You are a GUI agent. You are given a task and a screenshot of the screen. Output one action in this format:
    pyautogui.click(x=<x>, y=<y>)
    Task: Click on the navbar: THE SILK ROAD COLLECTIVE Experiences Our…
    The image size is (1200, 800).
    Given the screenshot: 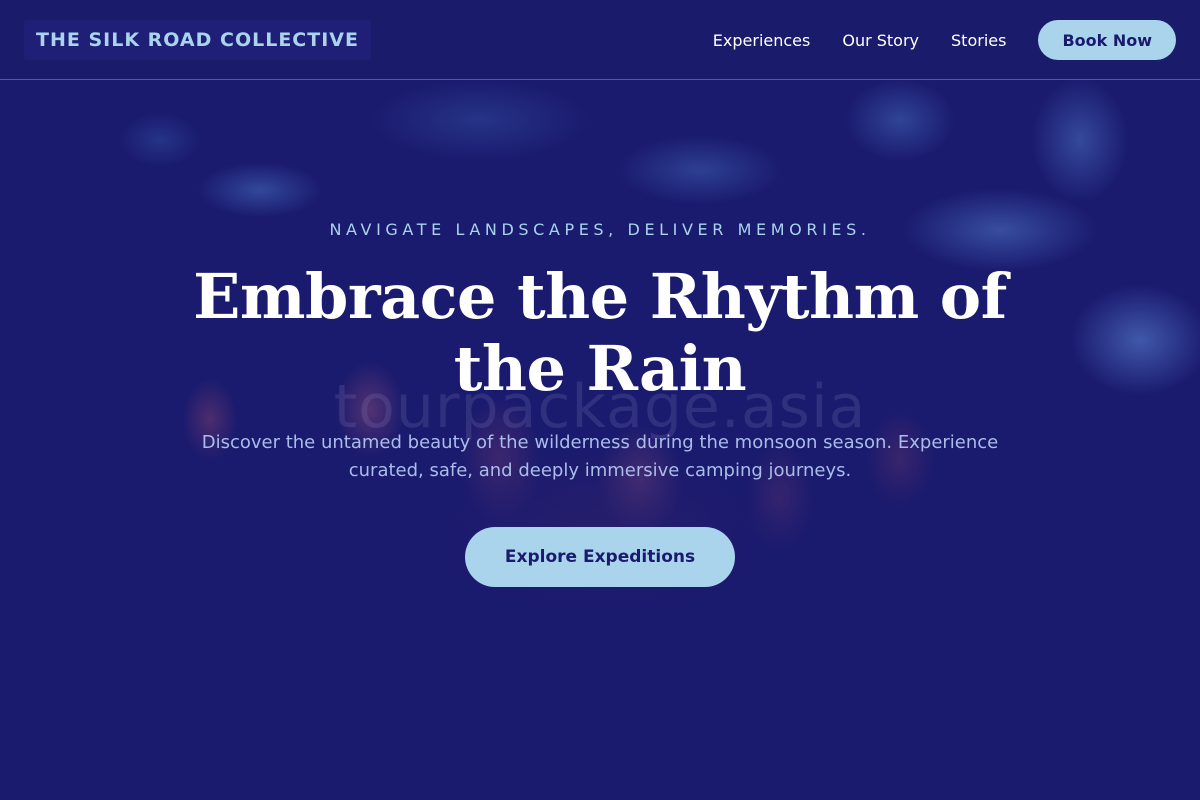 What is the action you would take?
    pyautogui.click(x=600, y=40)
    